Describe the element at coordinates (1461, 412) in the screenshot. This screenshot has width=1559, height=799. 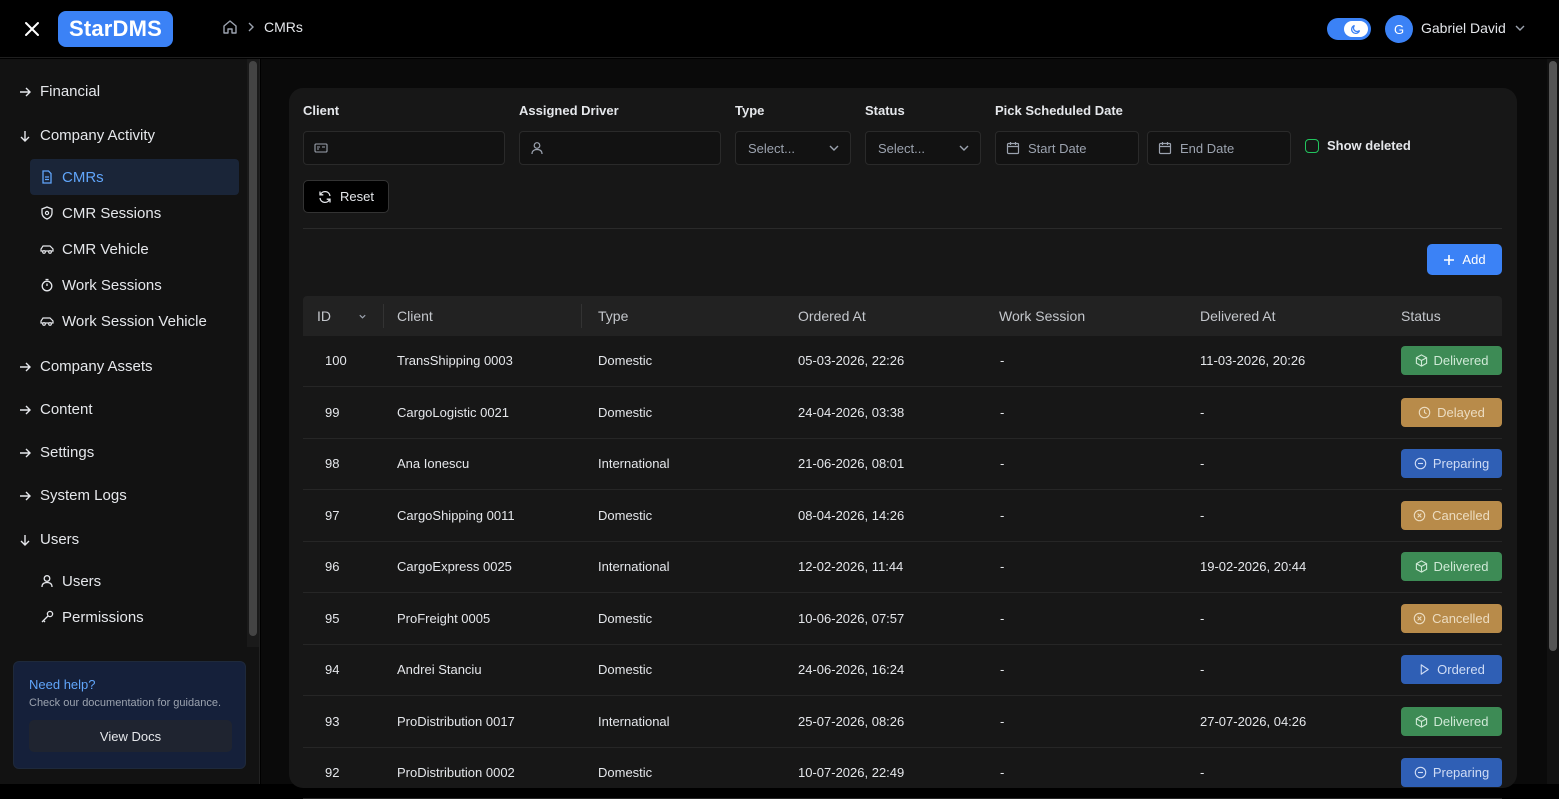
I see `status-label: Delayed` at that location.